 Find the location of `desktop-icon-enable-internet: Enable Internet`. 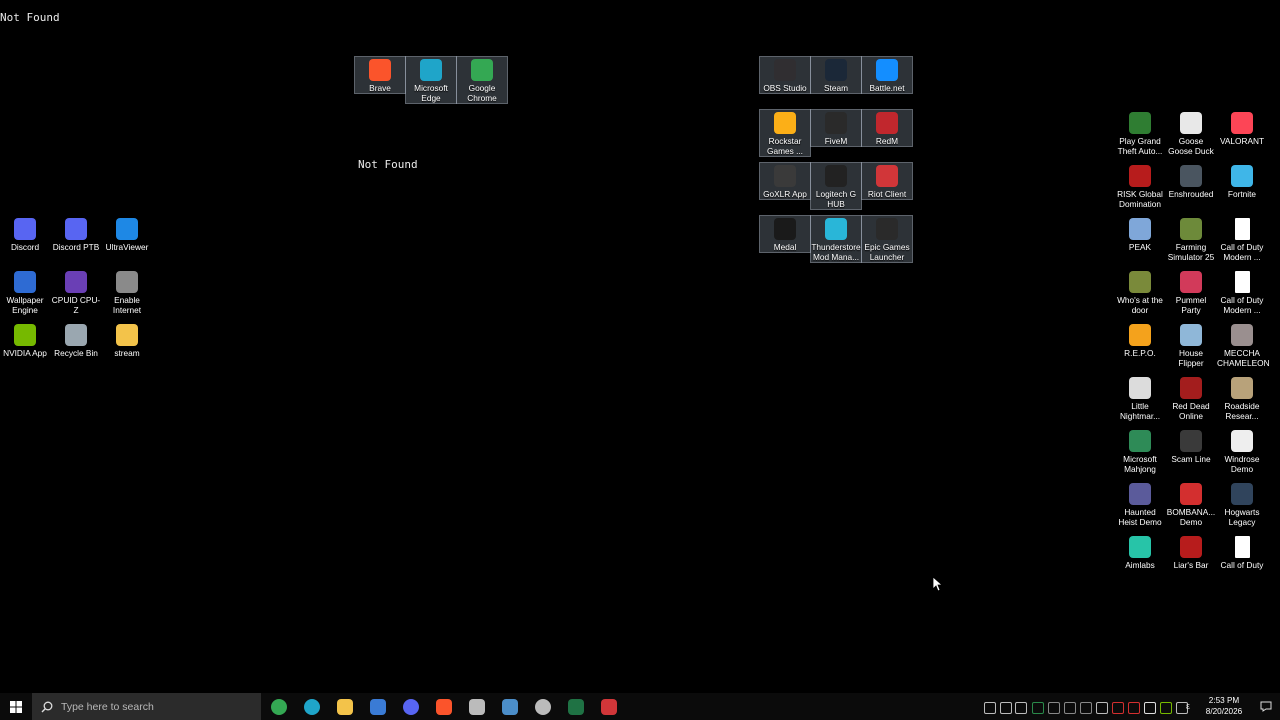

desktop-icon-enable-internet: Enable Internet is located at coordinates (127, 292).